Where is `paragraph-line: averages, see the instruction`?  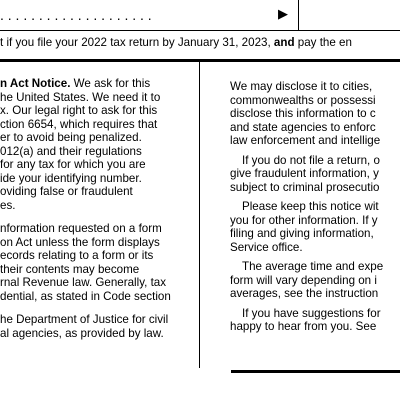
paragraph-line: averages, see the instruction is located at coordinates (304, 293).